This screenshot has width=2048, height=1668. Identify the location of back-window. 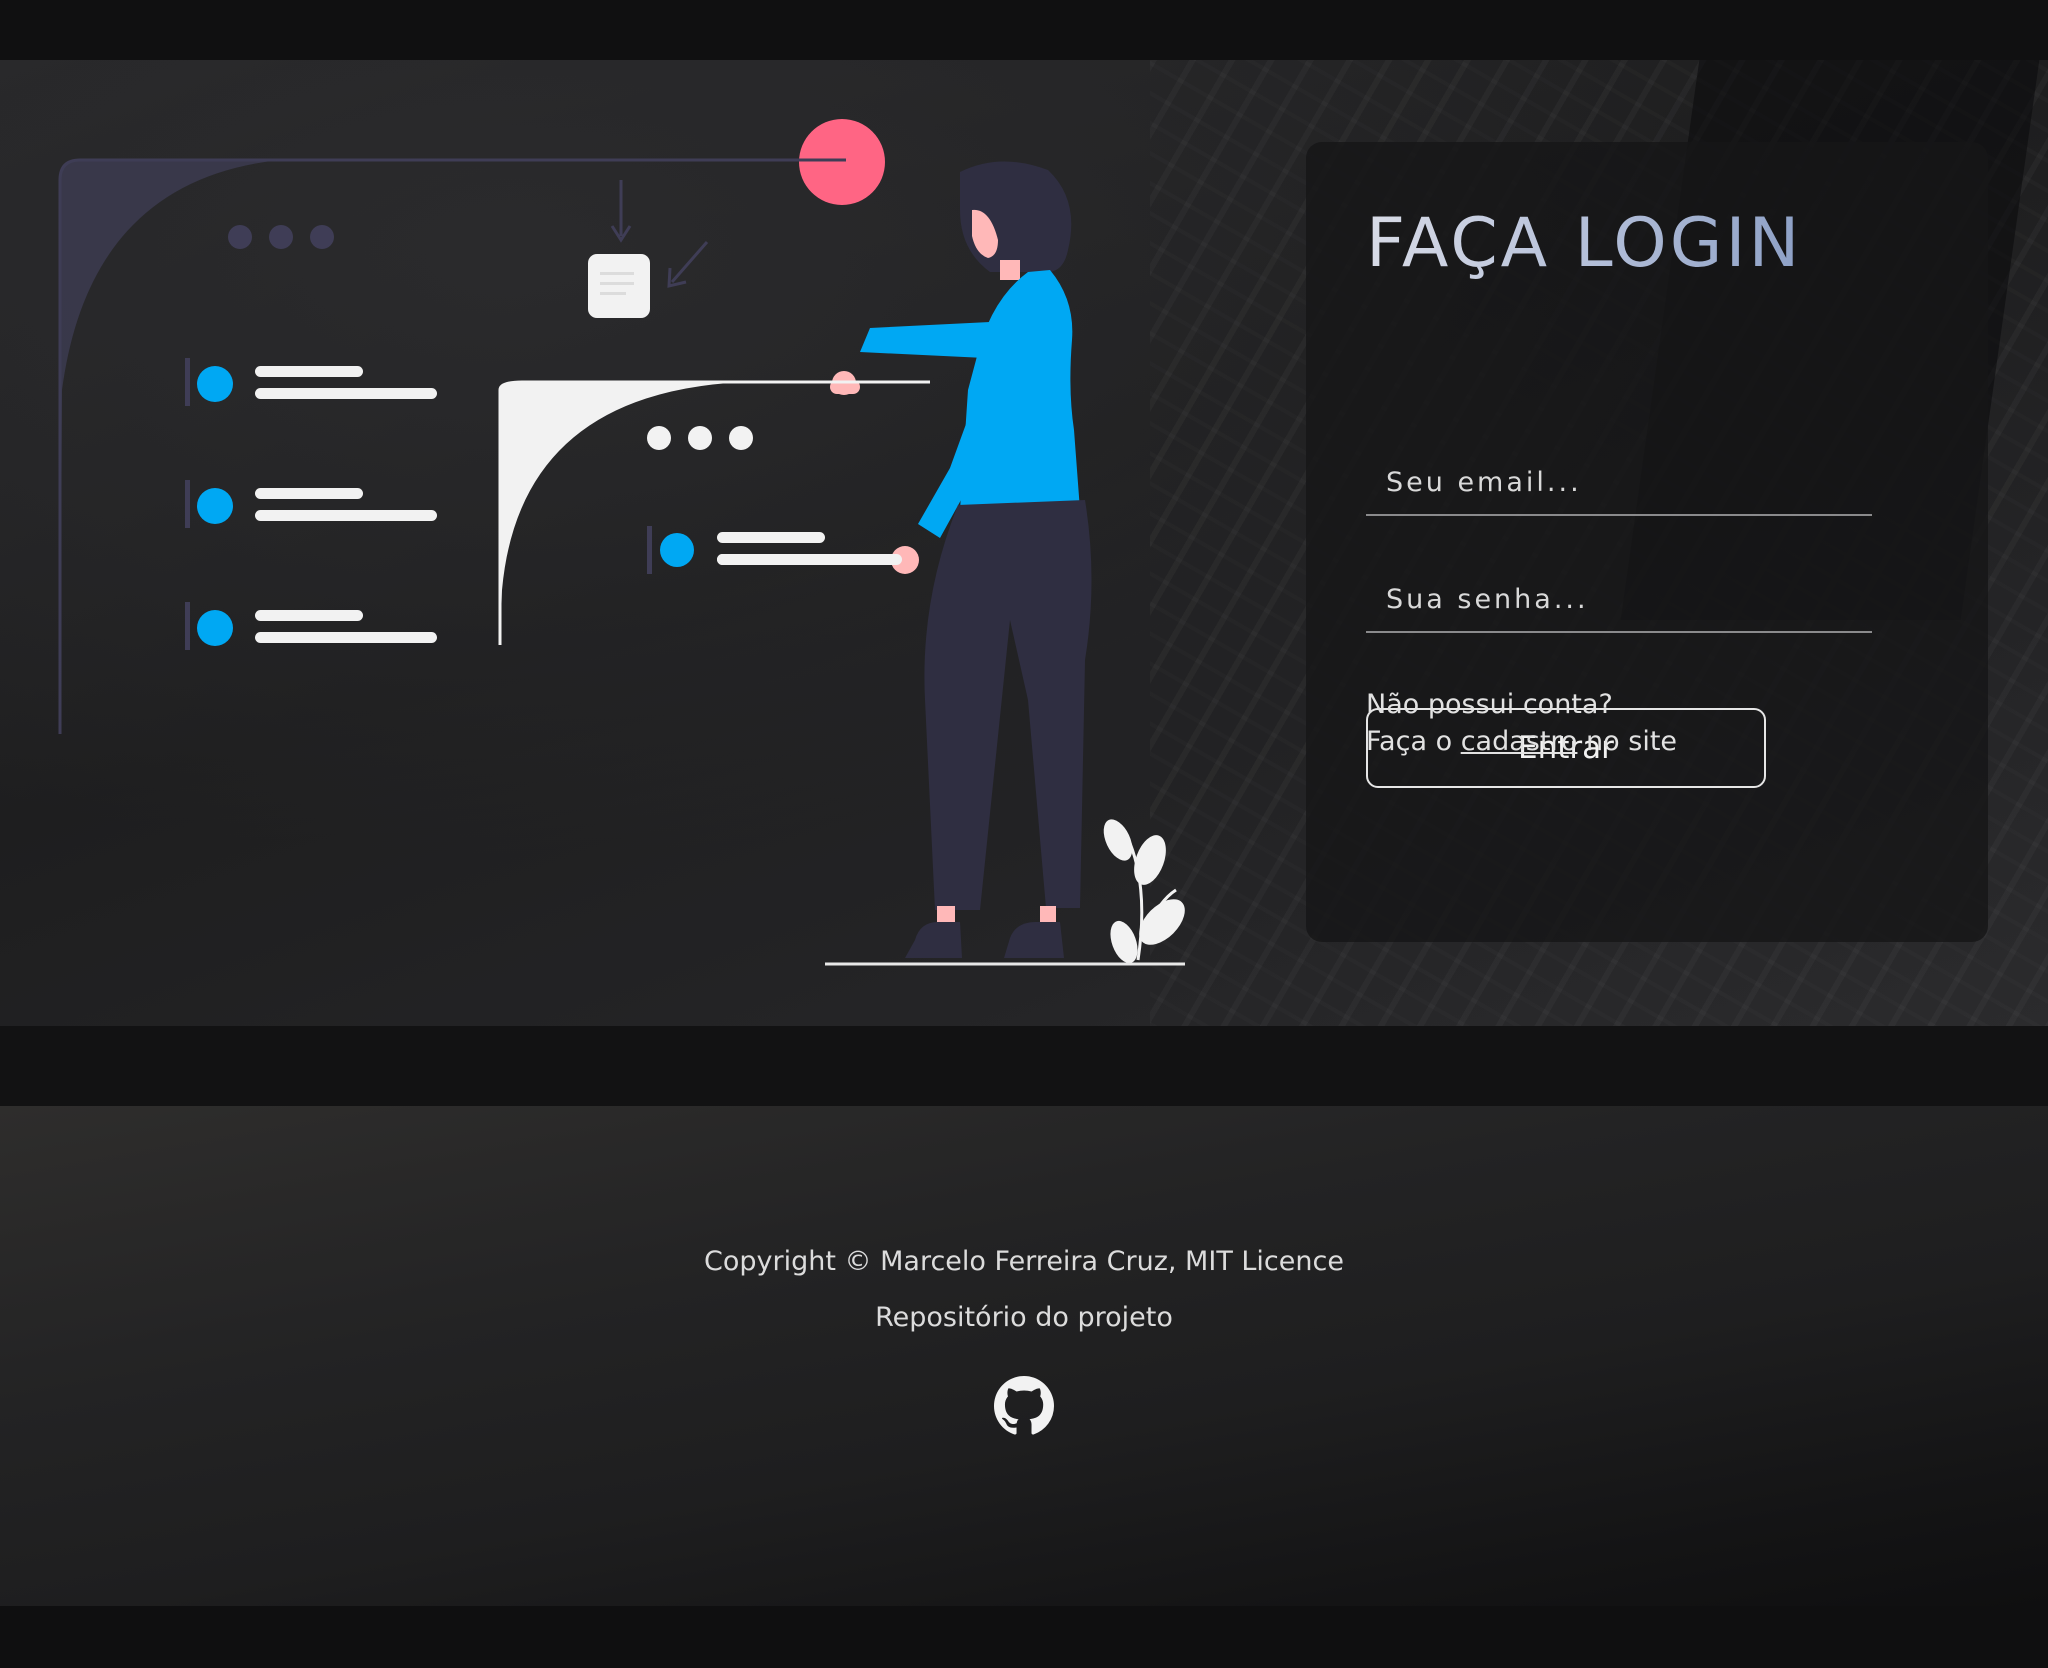
(424, 446).